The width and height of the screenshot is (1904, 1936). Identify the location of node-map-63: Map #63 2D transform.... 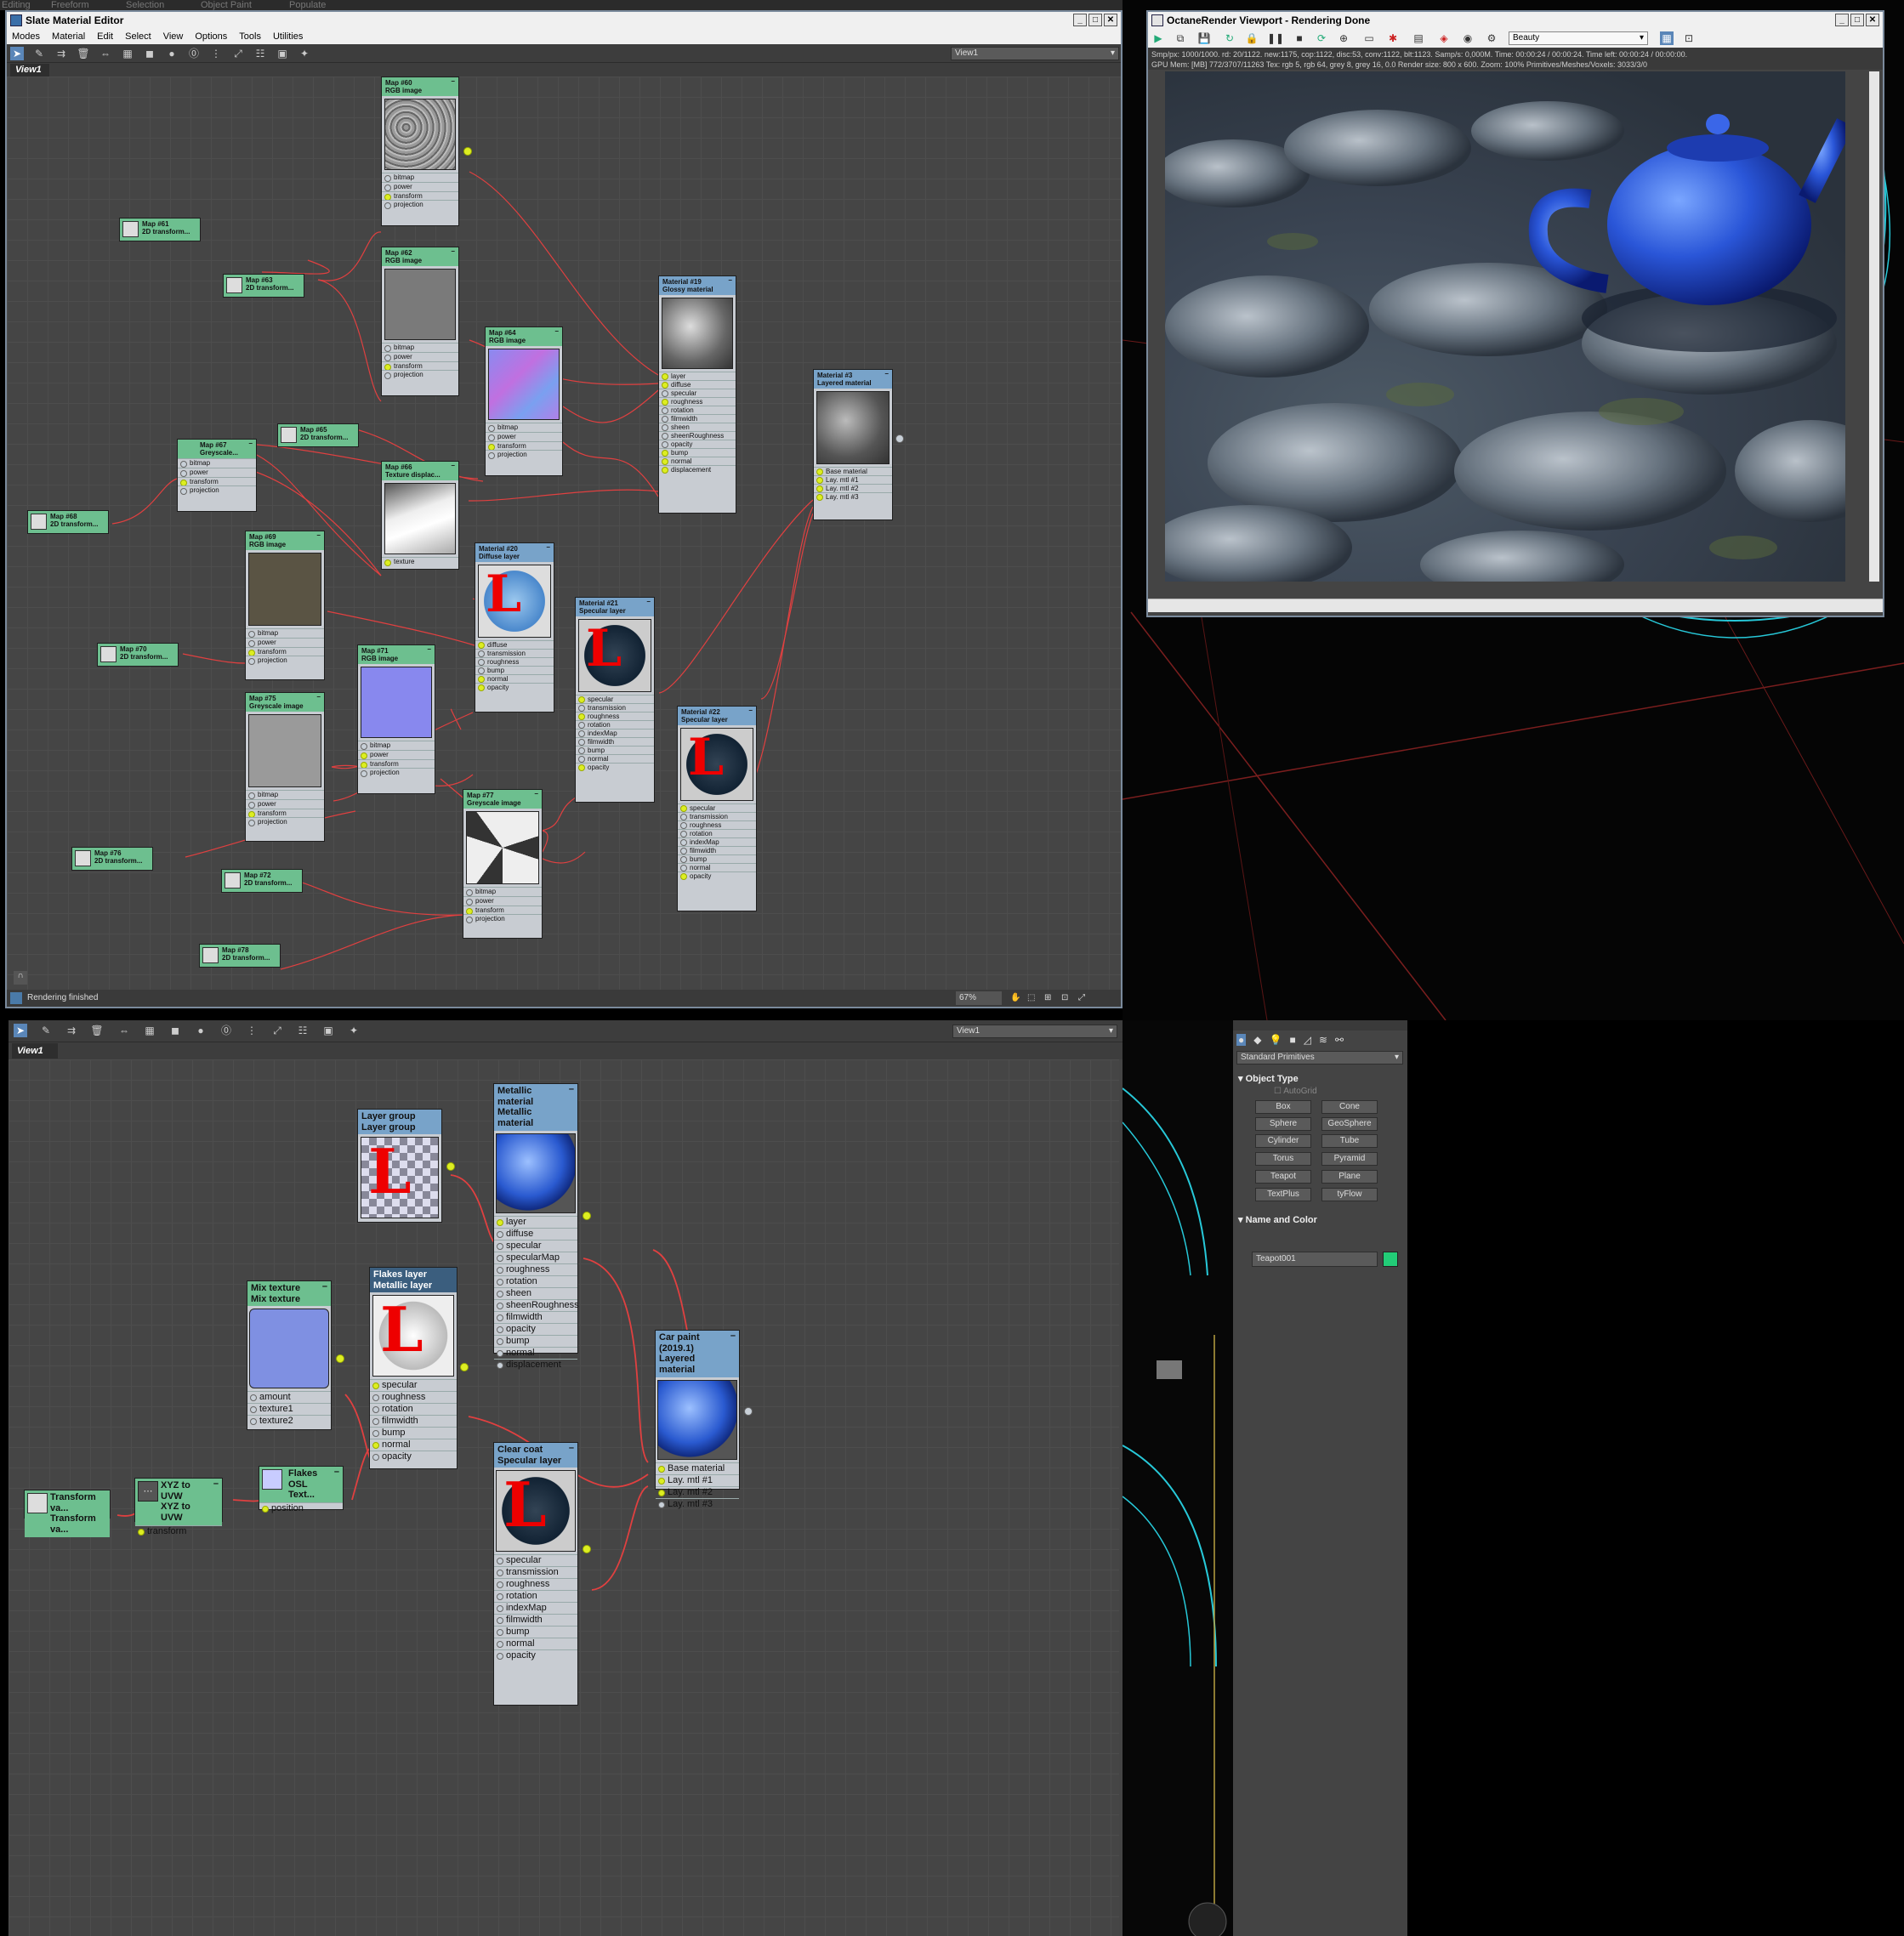
(263, 286).